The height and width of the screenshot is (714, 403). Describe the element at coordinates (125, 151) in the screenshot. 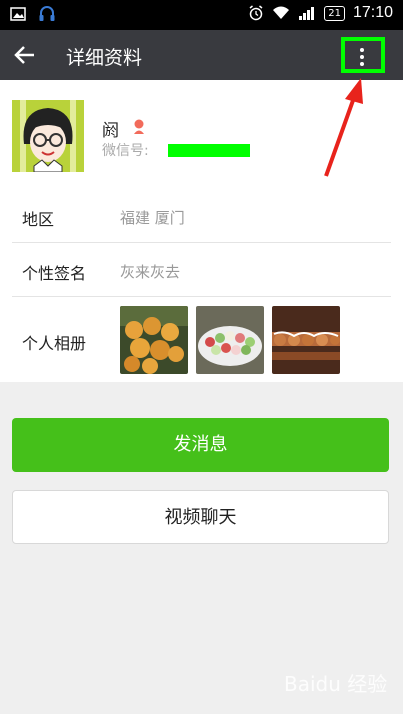

I see `wechat-id-label: 微信号:` at that location.